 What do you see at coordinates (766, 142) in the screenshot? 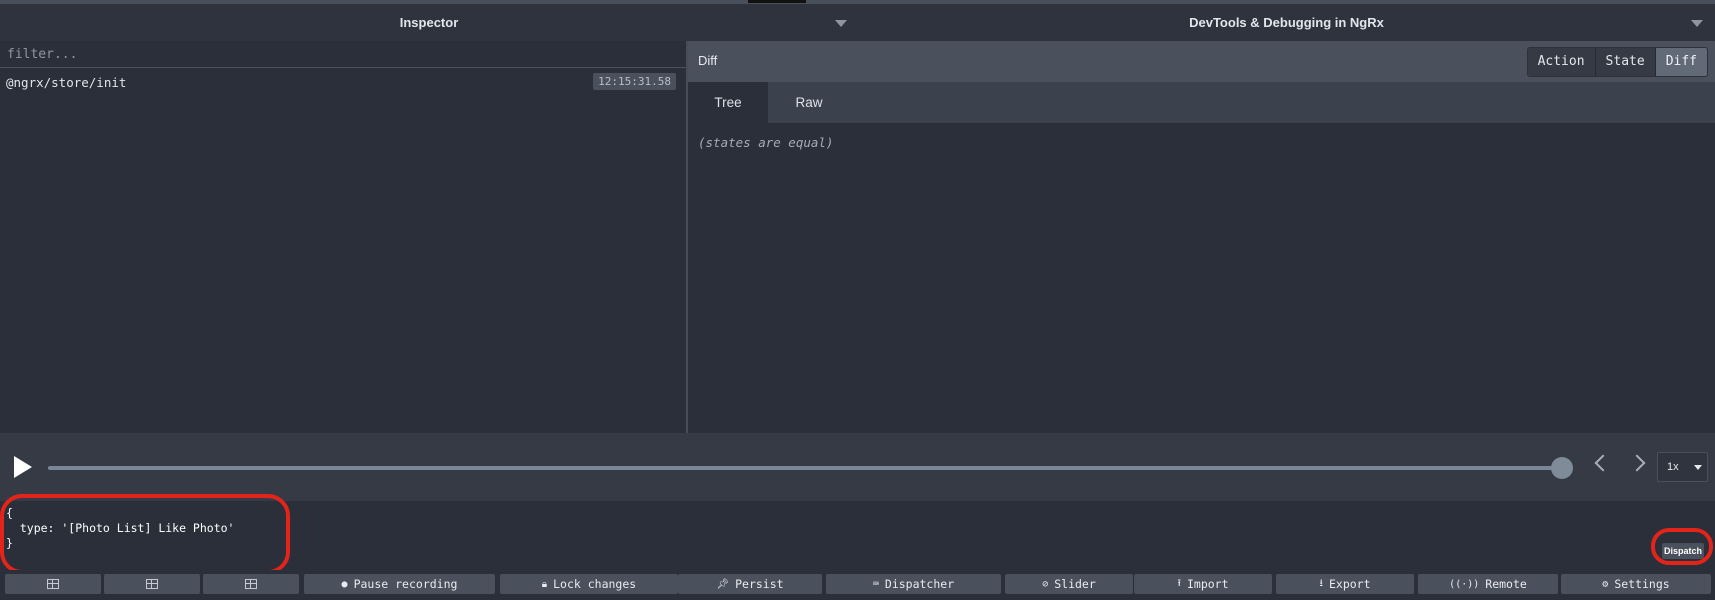
I see `diff-message: (states are equal)` at bounding box center [766, 142].